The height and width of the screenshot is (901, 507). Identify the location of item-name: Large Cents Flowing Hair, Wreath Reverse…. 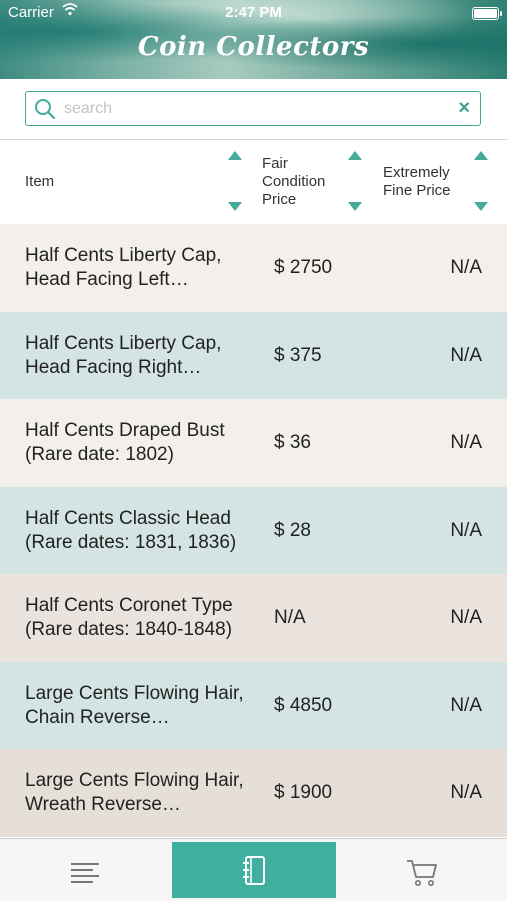
(134, 792).